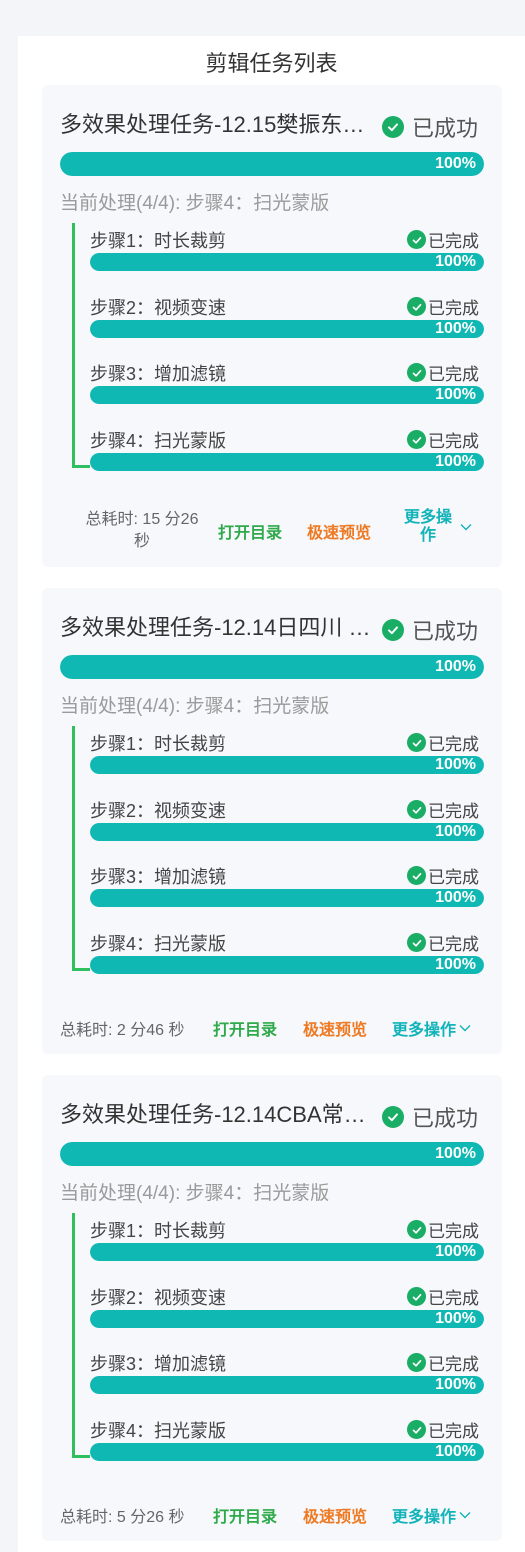  I want to click on total-time: 总耗时: 15 分26 秒, so click(142, 531).